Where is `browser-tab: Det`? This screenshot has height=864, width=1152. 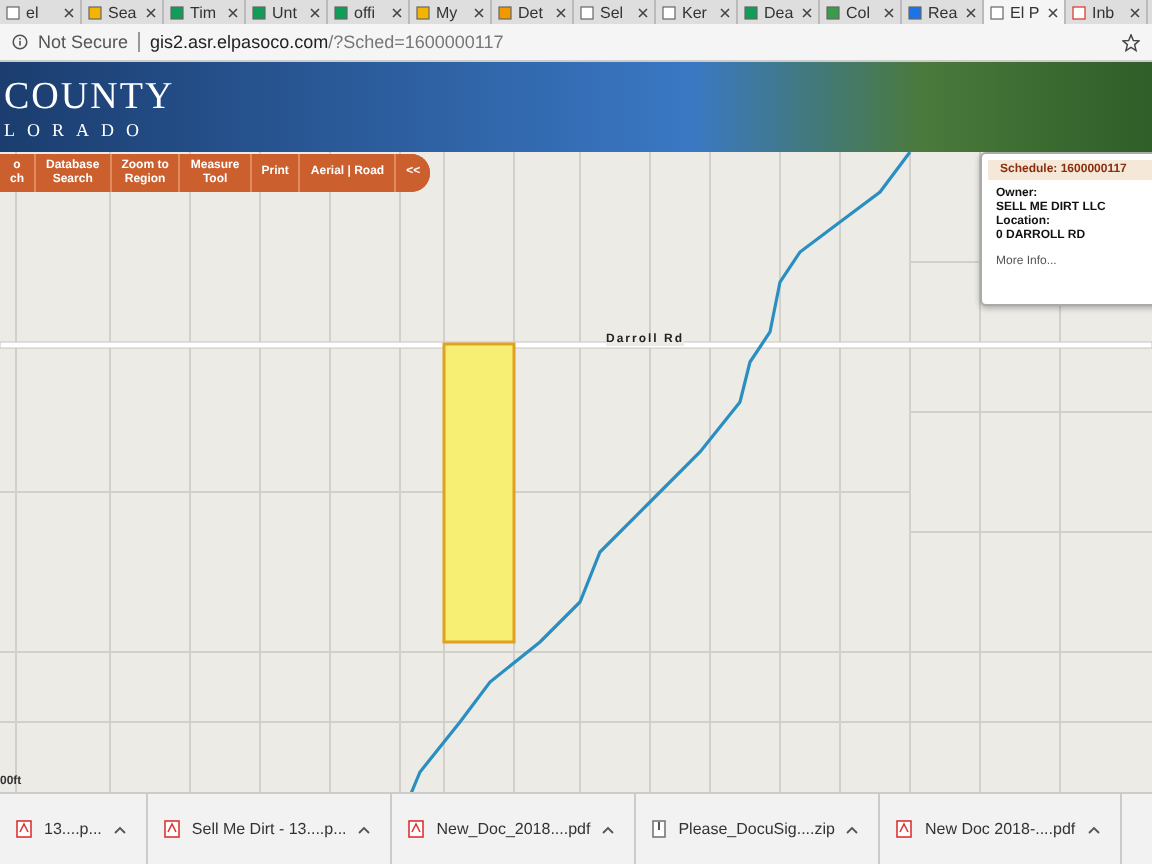 browser-tab: Det is located at coordinates (533, 12).